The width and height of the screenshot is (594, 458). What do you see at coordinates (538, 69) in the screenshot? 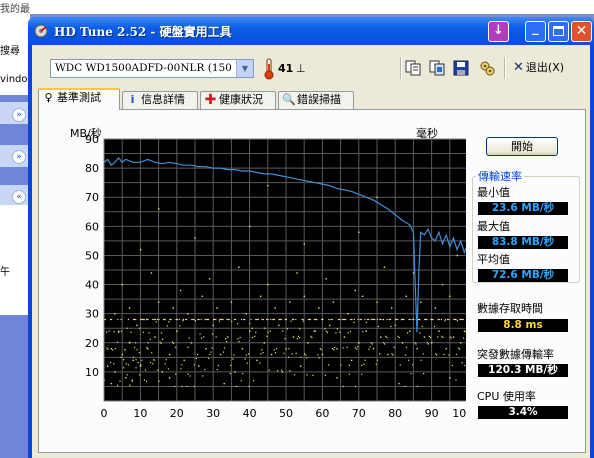
I see `exit-button: ✕ 退出(X)` at bounding box center [538, 69].